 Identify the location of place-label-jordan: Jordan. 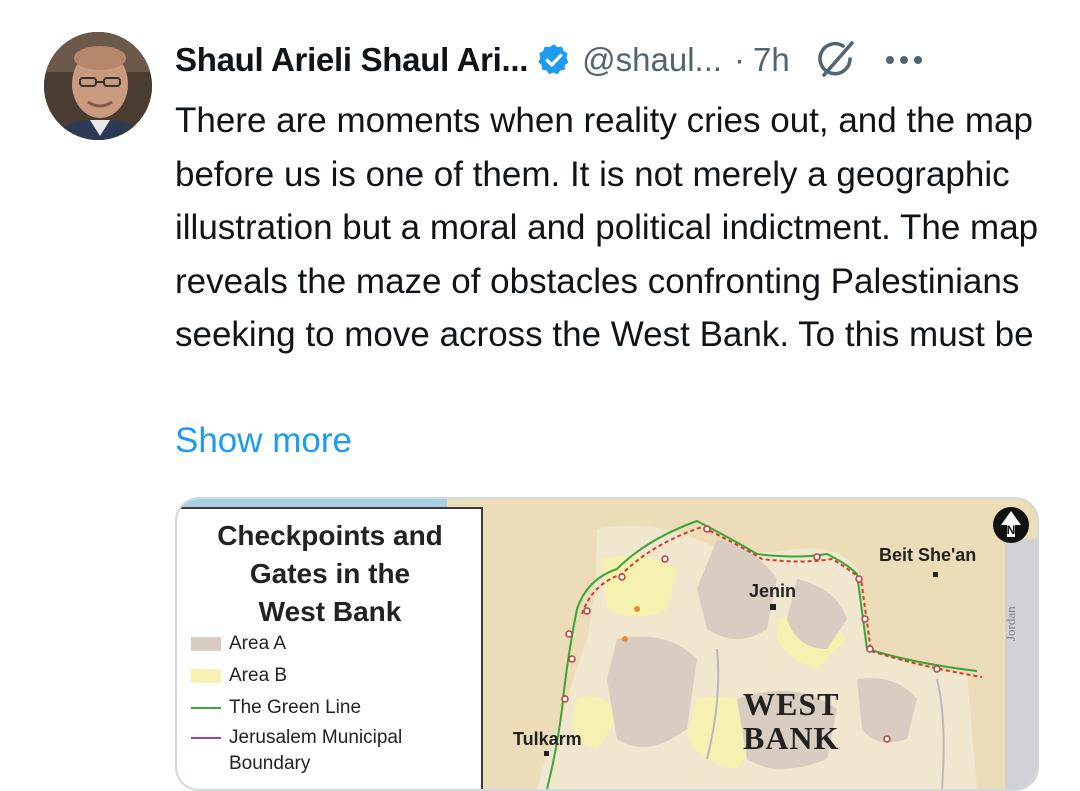
(1010, 623).